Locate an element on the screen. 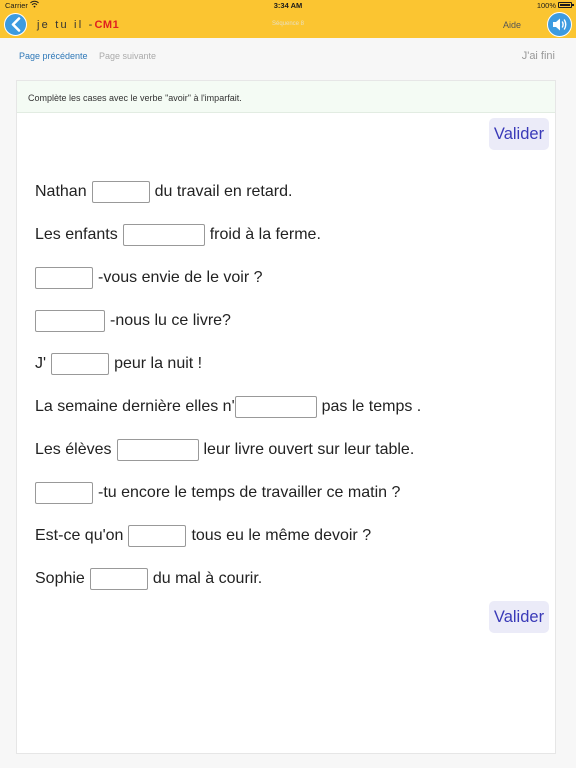 Image resolution: width=576 pixels, height=768 pixels. sentence-text-after: froid à la ferme. is located at coordinates (265, 234).